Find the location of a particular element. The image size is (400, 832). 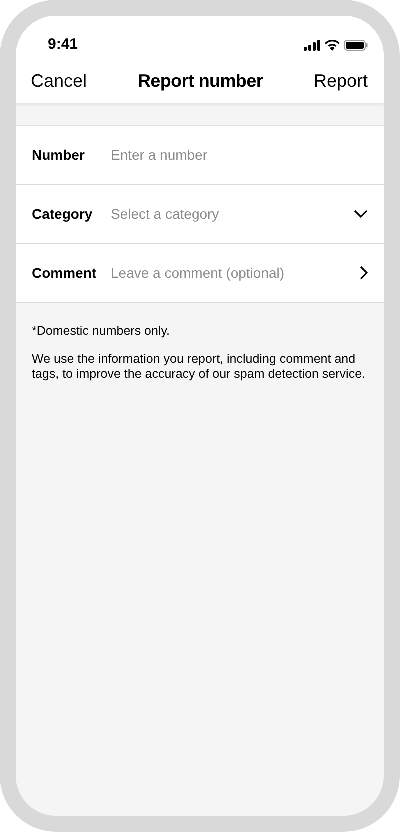

comment-placeholder: Leave a comment (optional) is located at coordinates (198, 273).